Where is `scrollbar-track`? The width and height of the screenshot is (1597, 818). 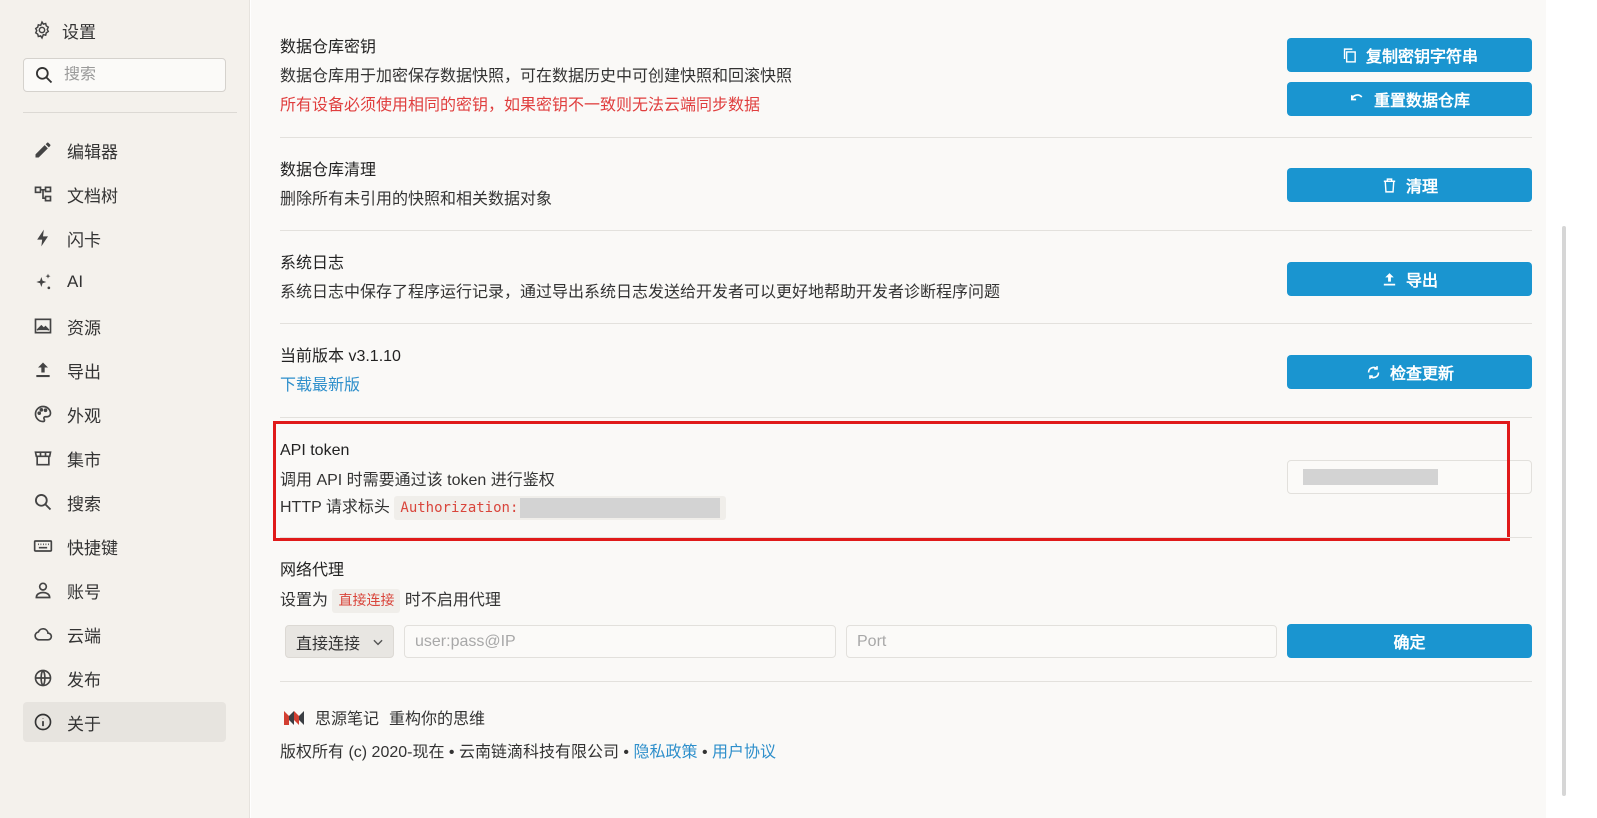
scrollbar-track is located at coordinates (1571, 409).